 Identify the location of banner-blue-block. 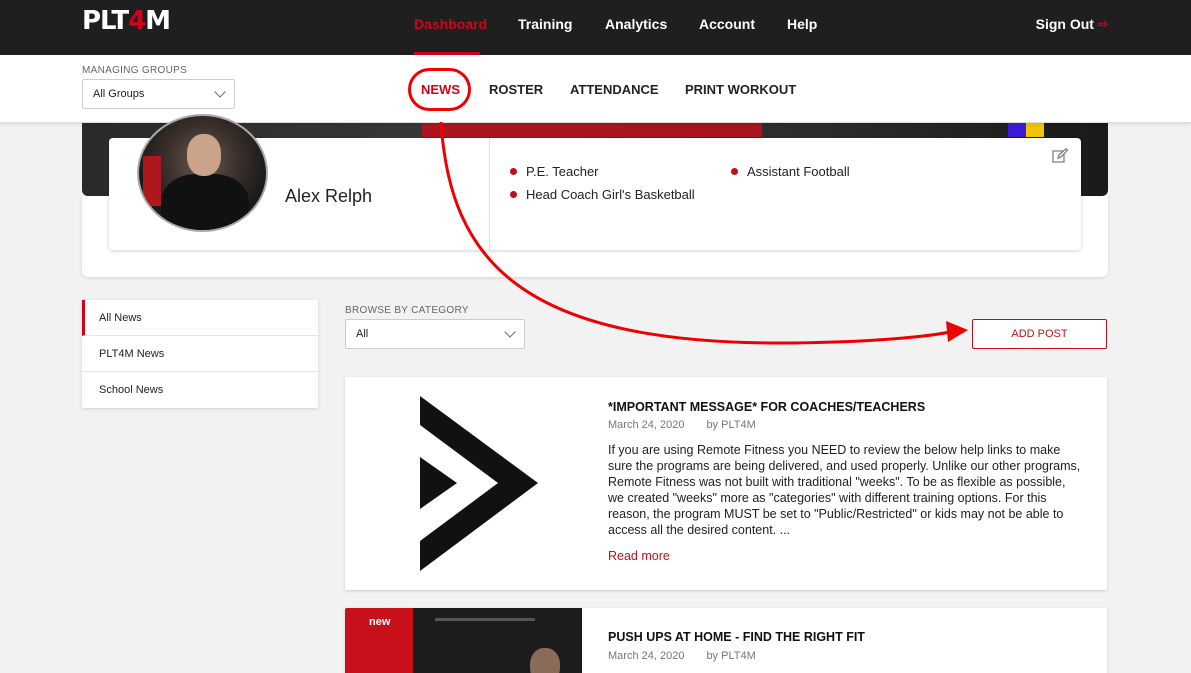
(1017, 130).